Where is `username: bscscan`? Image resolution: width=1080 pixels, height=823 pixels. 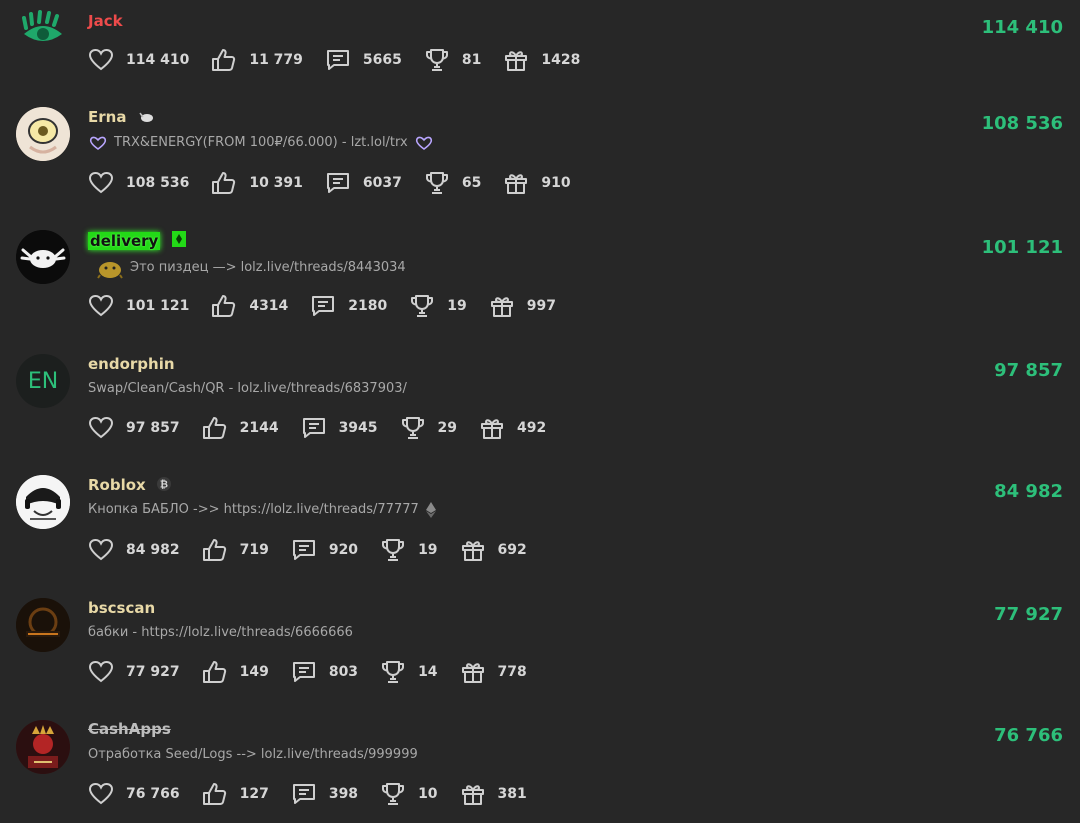
username: bscscan is located at coordinates (121, 608).